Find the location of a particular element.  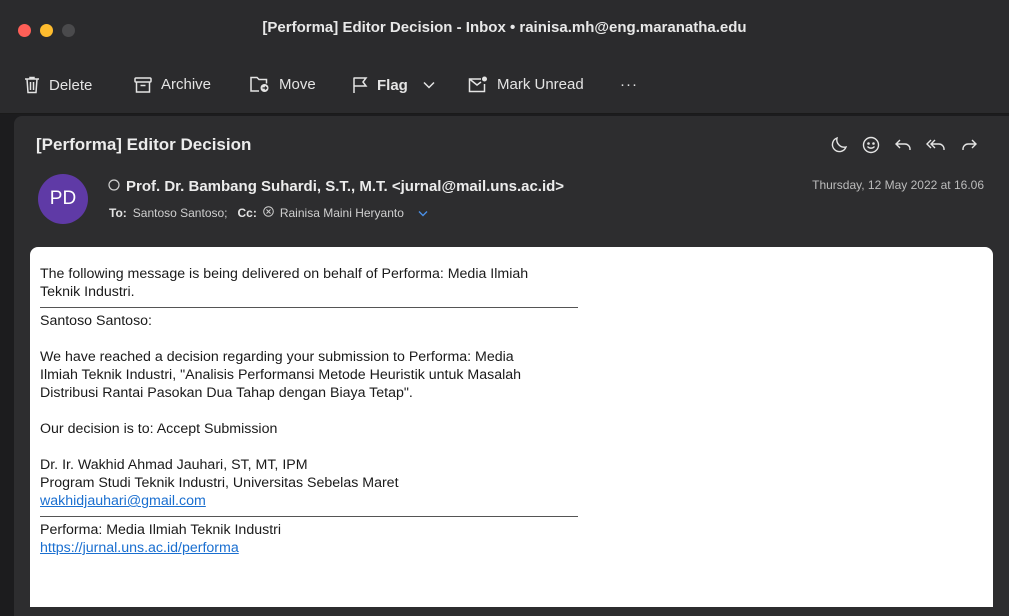

decision-line: Our decision is to: Accept Submission is located at coordinates (159, 429).